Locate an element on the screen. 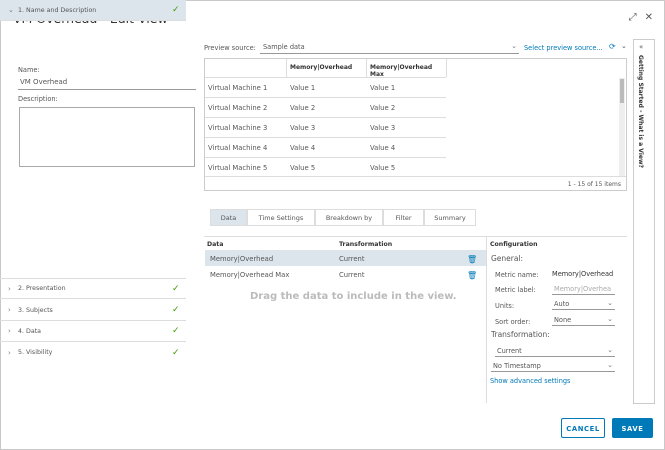 Image resolution: width=665 pixels, height=450 pixels. cancel-button: CANCEL is located at coordinates (583, 428).